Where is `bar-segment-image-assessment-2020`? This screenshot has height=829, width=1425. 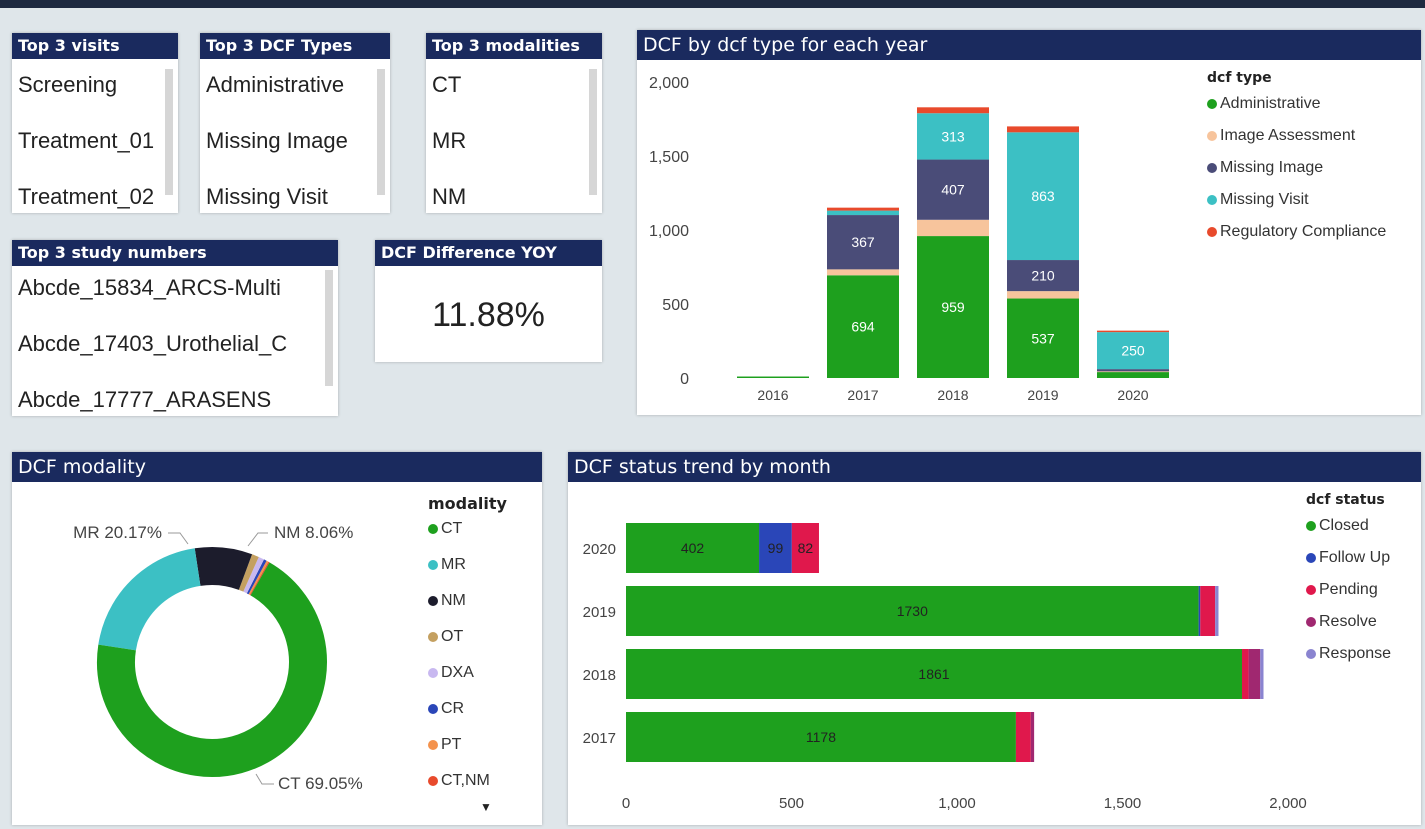 bar-segment-image-assessment-2020 is located at coordinates (1133, 372).